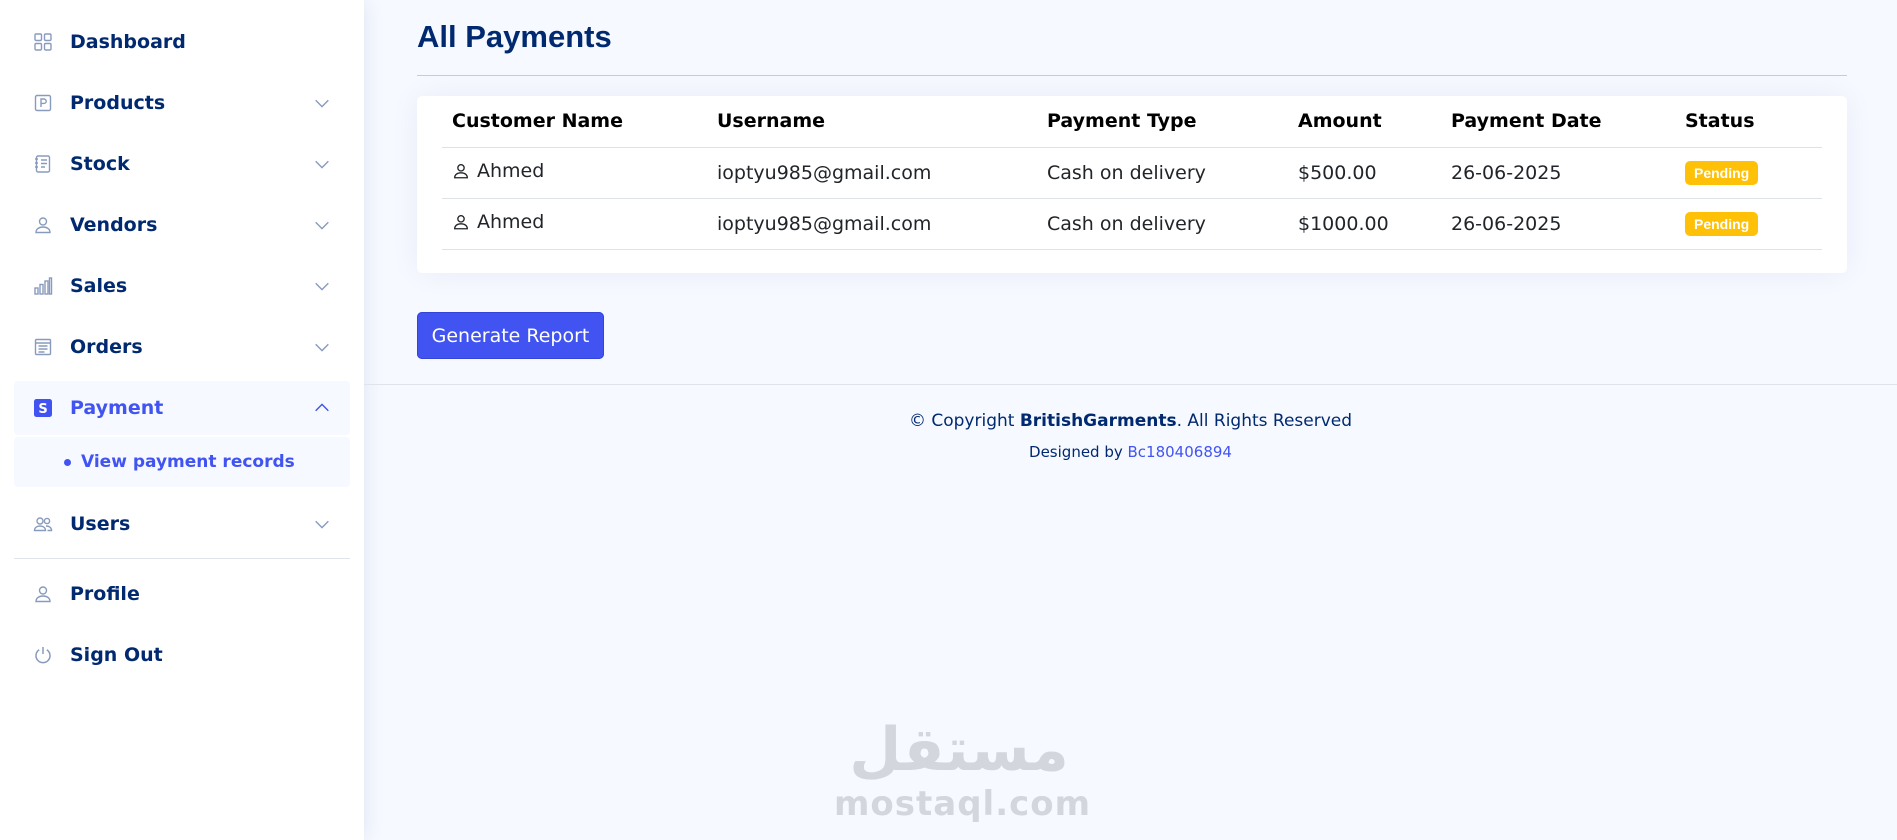 The width and height of the screenshot is (1897, 840). What do you see at coordinates (182, 594) in the screenshot?
I see `sidebar-item-profile: Profile` at bounding box center [182, 594].